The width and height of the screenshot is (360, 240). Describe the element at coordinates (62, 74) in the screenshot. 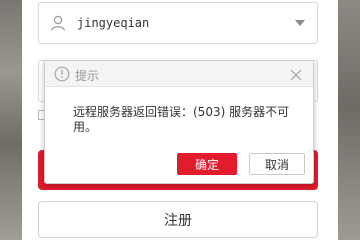

I see `info-icon` at that location.